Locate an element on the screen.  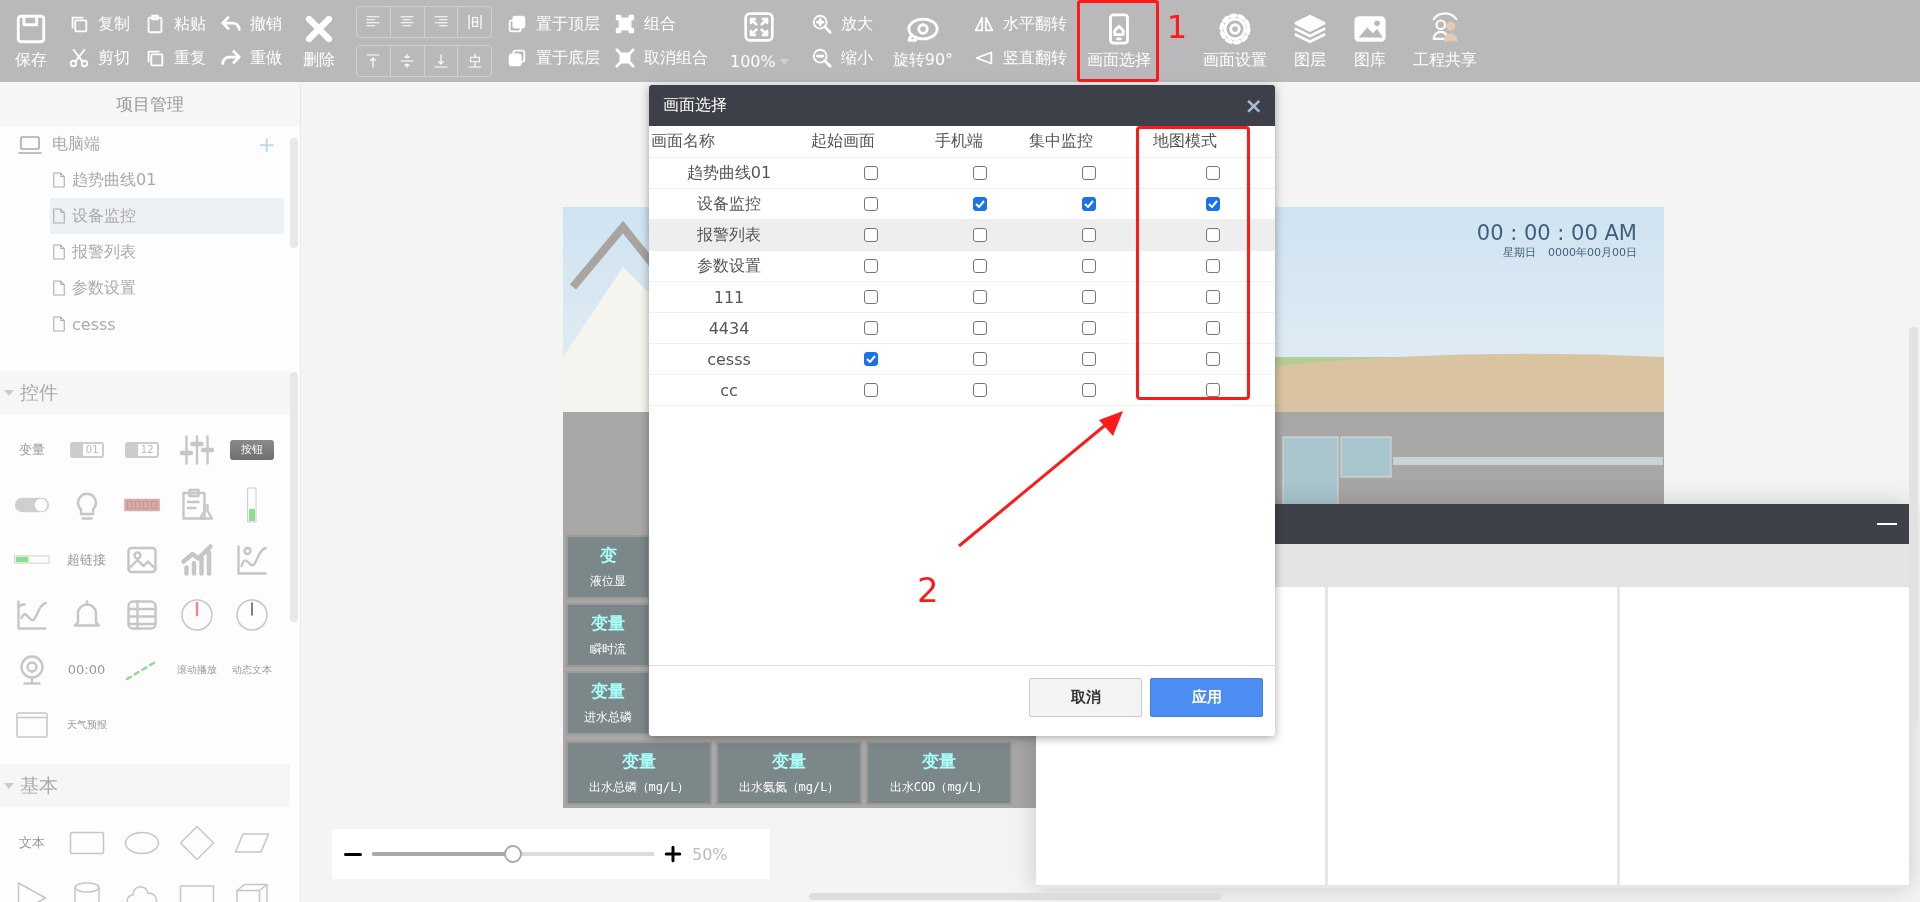
tile-label: 出水COD（mg/L） is located at coordinates (939, 787).